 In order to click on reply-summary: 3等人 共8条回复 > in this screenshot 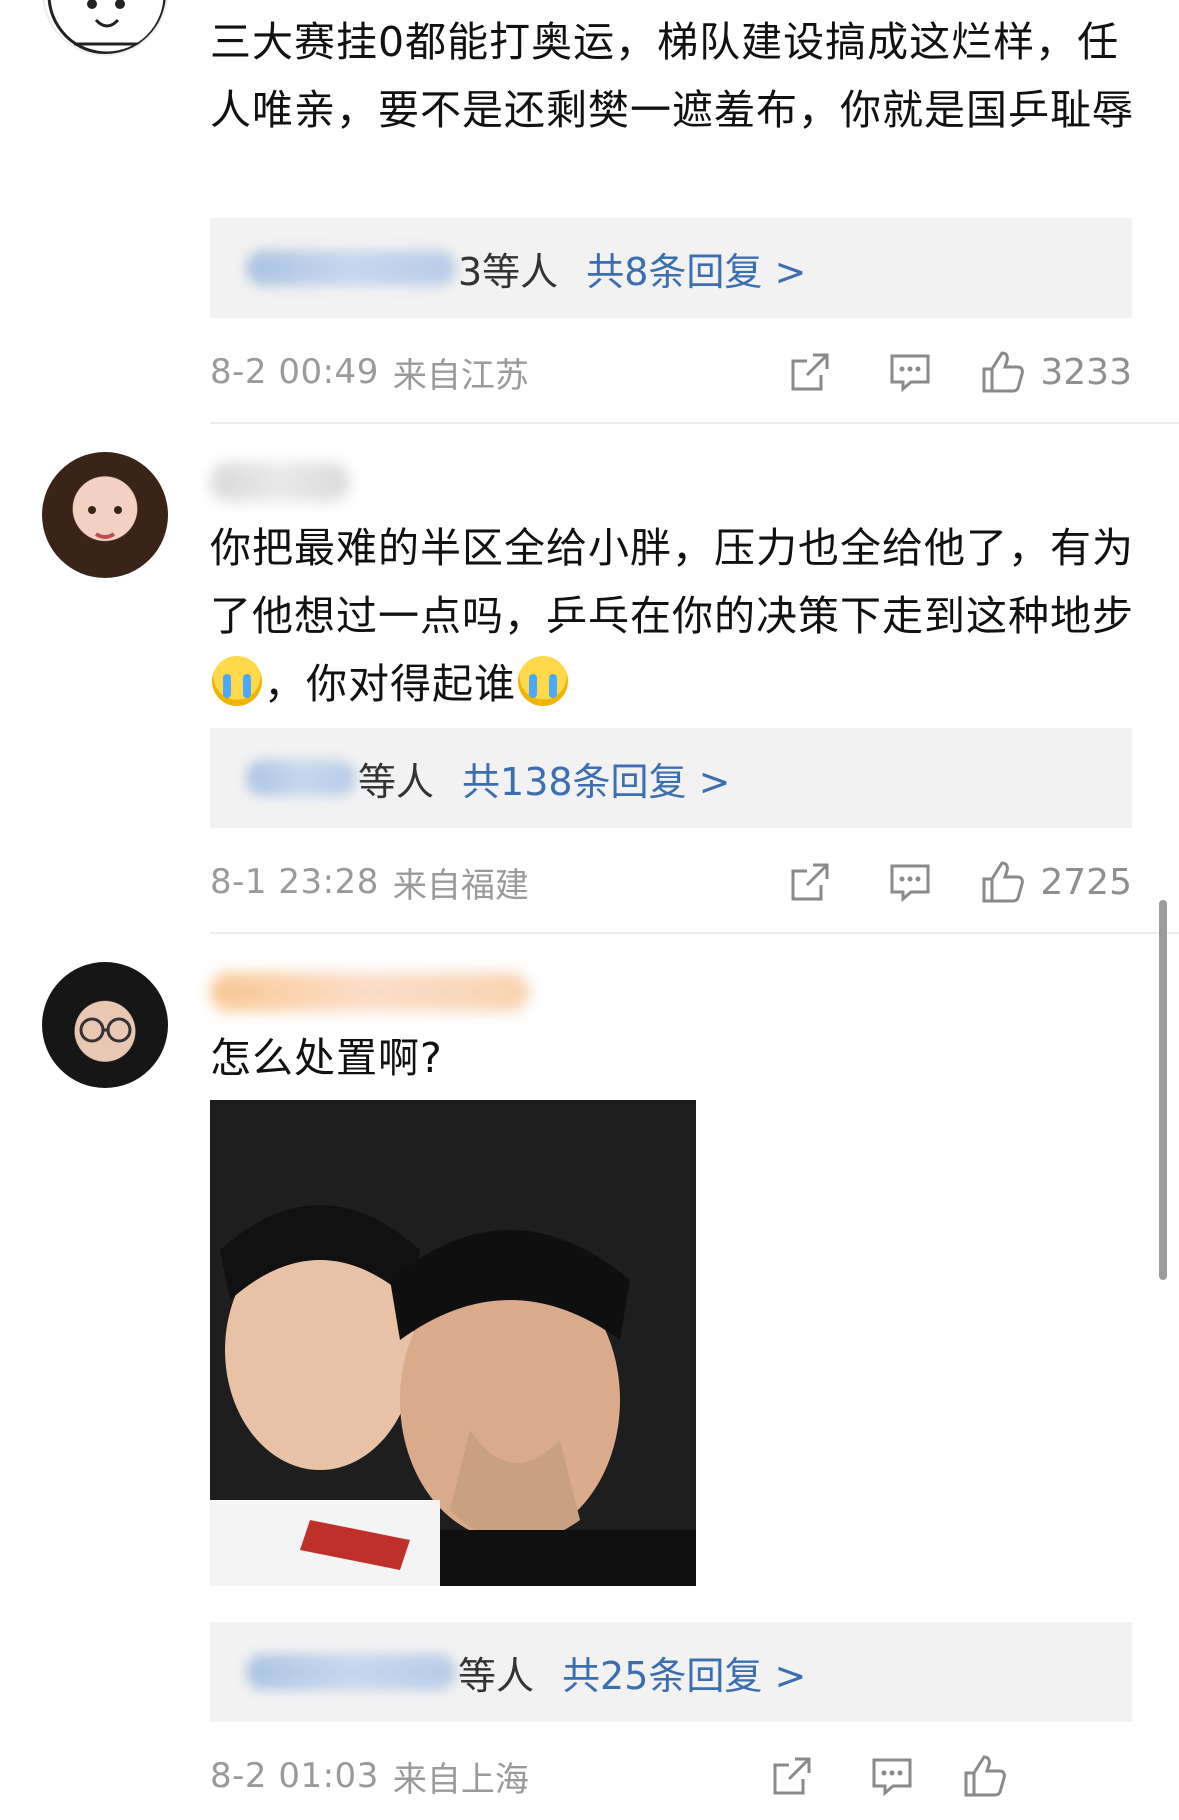, I will do `click(671, 268)`.